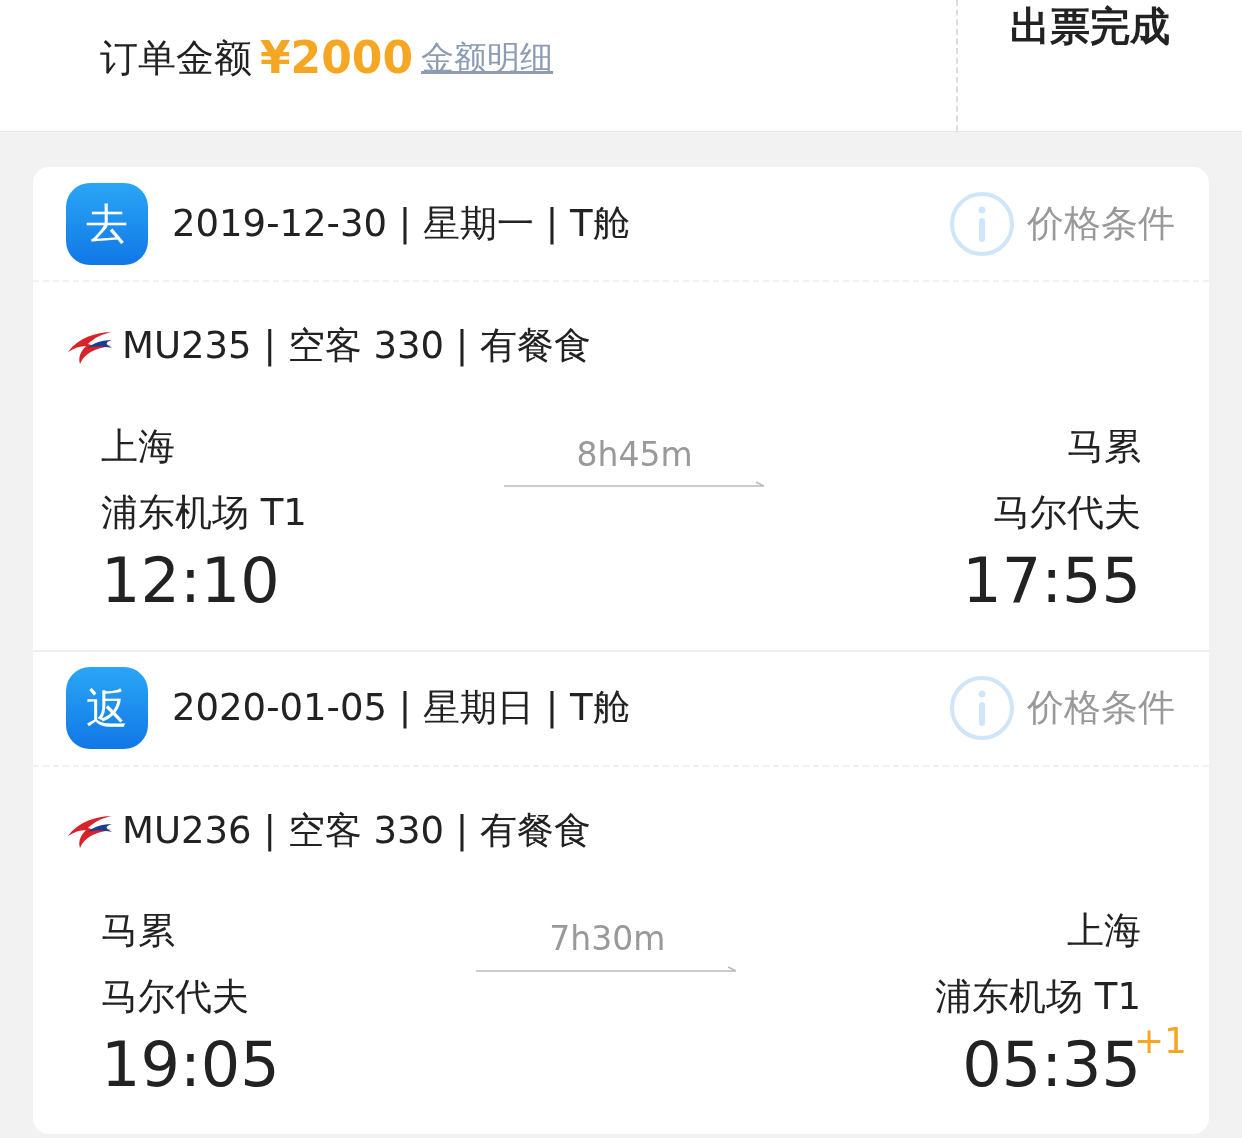 This screenshot has width=1242, height=1138. I want to click on flight-duration: 7h30m, so click(607, 939).